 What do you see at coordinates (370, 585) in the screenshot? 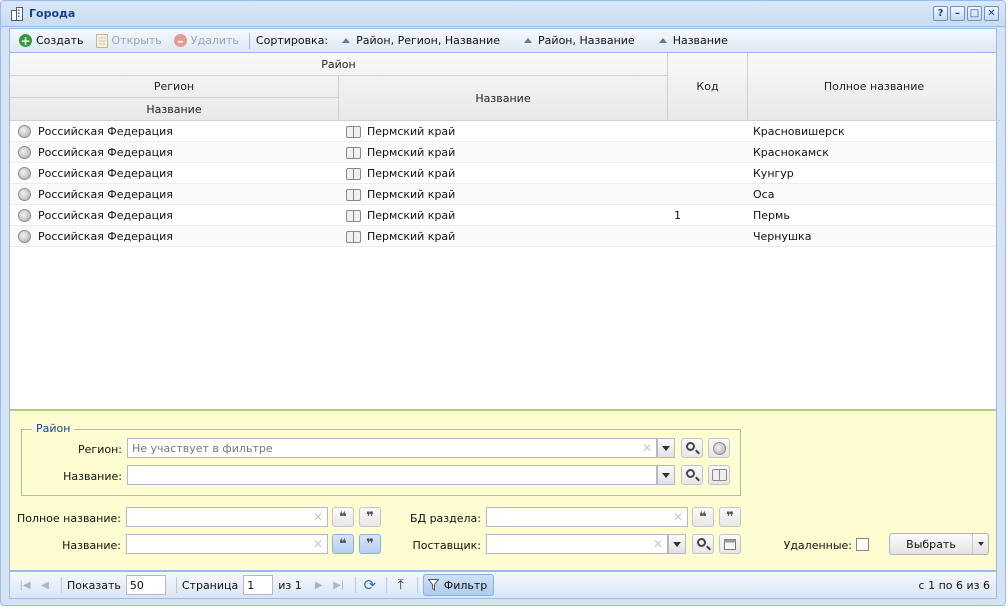
I see `refresh-icon: ⟳` at bounding box center [370, 585].